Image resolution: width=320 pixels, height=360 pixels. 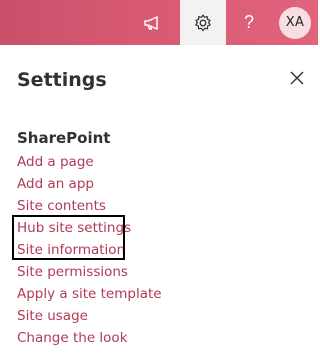 What do you see at coordinates (62, 80) in the screenshot?
I see `panel-title: Settings` at bounding box center [62, 80].